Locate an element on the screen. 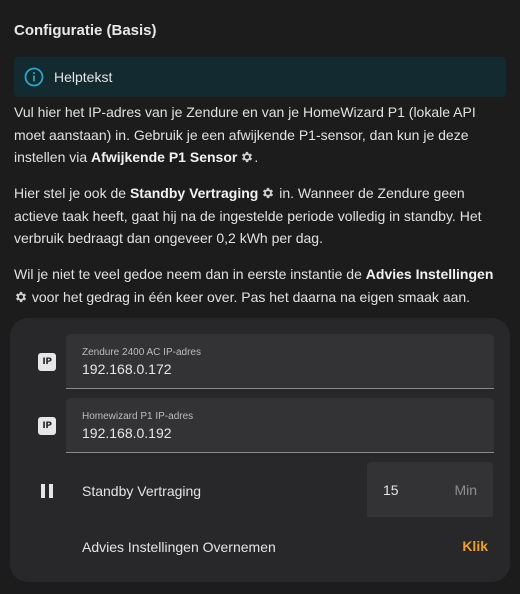  pause-icon is located at coordinates (47, 491).